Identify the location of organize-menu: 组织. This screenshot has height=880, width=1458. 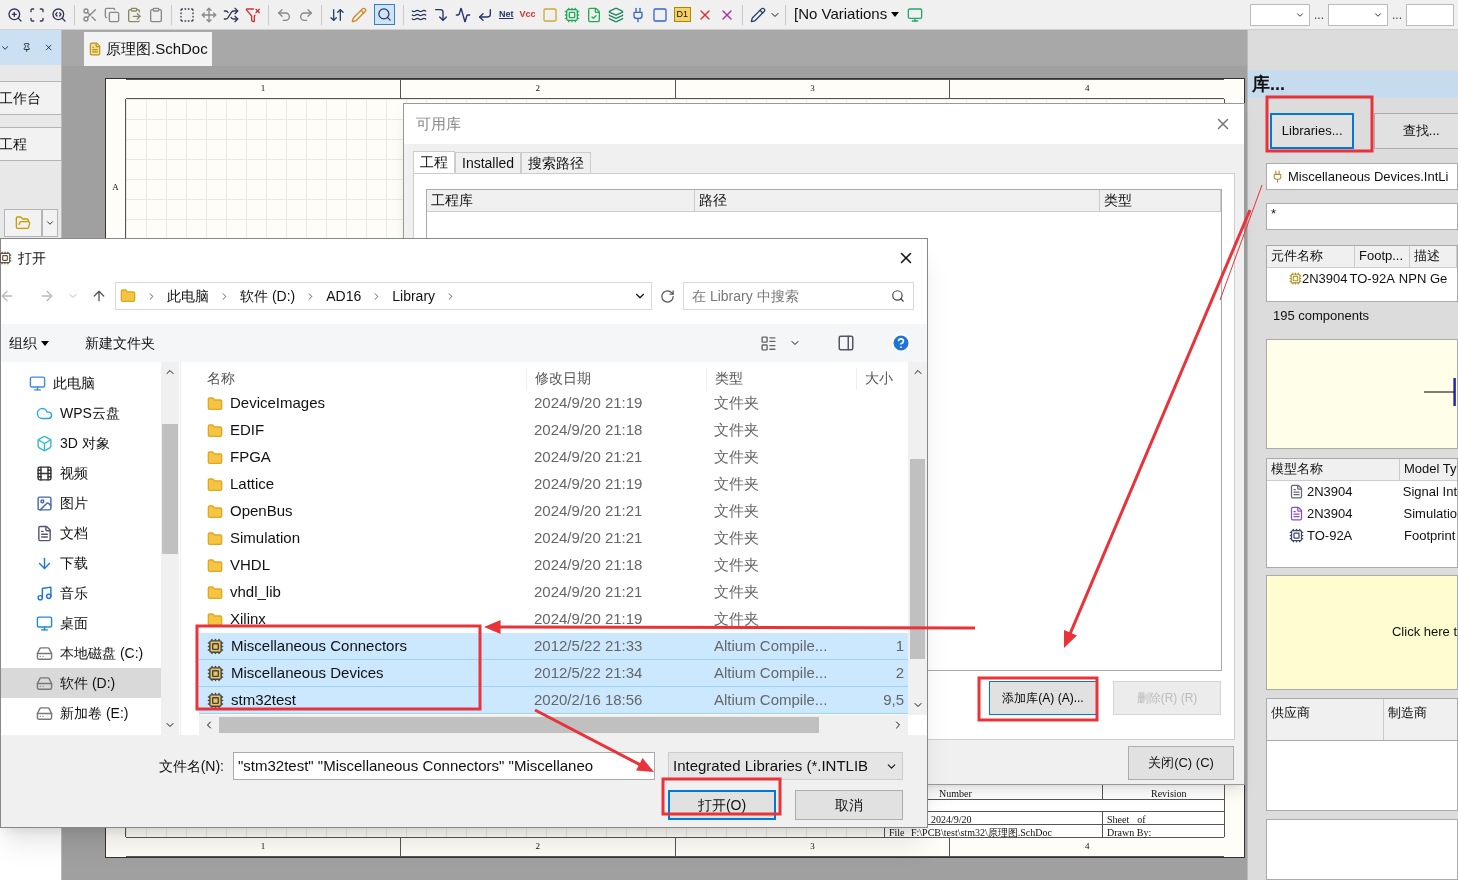
(29, 343).